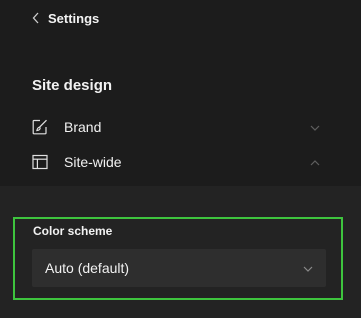  What do you see at coordinates (40, 127) in the screenshot?
I see `brush-icon` at bounding box center [40, 127].